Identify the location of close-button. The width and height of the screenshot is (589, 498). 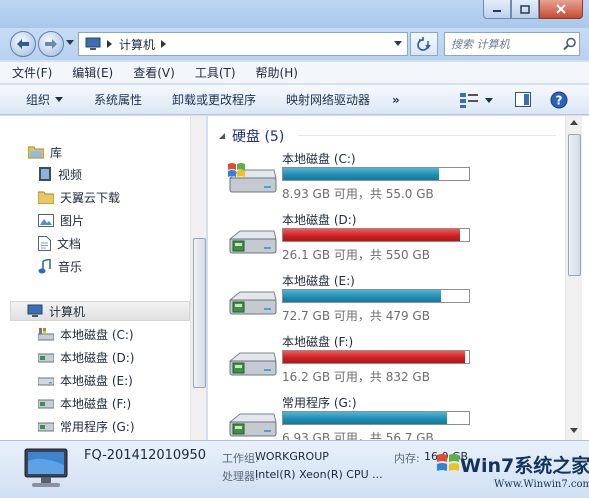
(561, 9).